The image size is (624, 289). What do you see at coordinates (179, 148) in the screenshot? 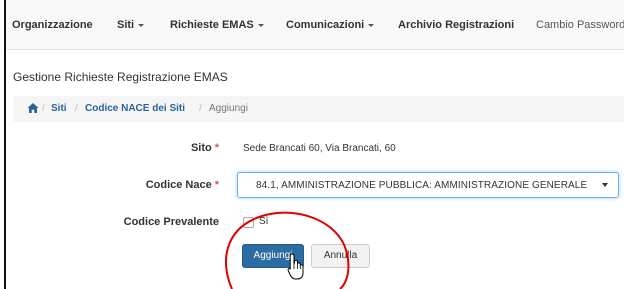
I see `sito-label: Sito *` at bounding box center [179, 148].